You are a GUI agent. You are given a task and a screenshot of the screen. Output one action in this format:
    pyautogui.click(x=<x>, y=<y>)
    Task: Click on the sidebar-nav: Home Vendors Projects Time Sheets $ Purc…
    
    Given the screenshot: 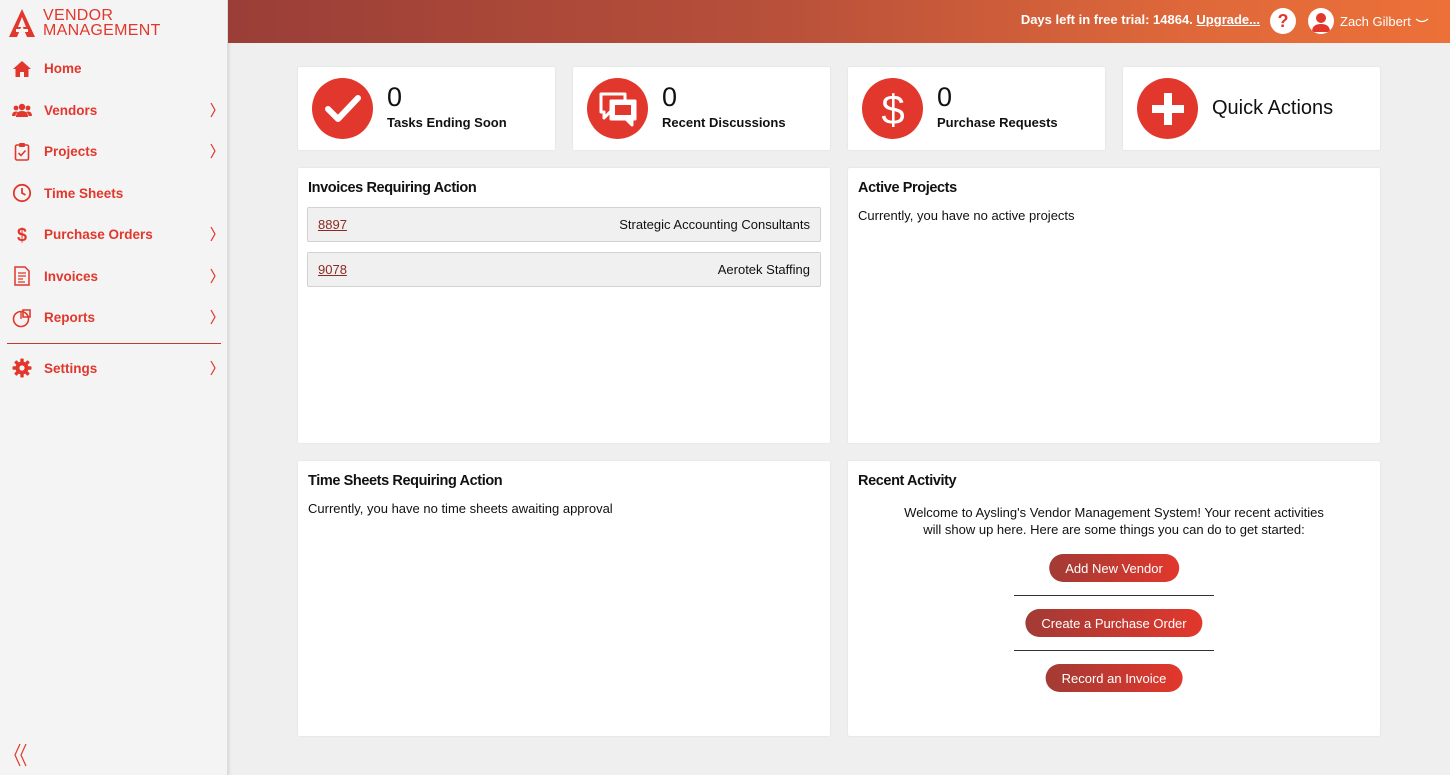 What is the action you would take?
    pyautogui.click(x=114, y=218)
    